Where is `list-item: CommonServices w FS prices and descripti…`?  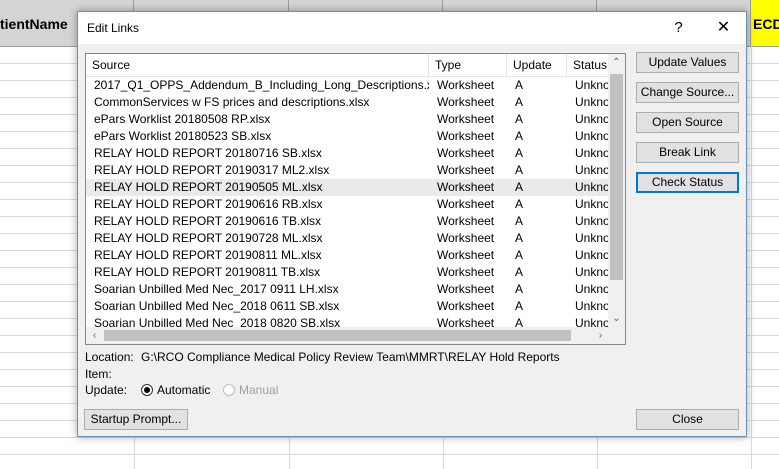
list-item: CommonServices w FS prices and descripti… is located at coordinates (347, 102).